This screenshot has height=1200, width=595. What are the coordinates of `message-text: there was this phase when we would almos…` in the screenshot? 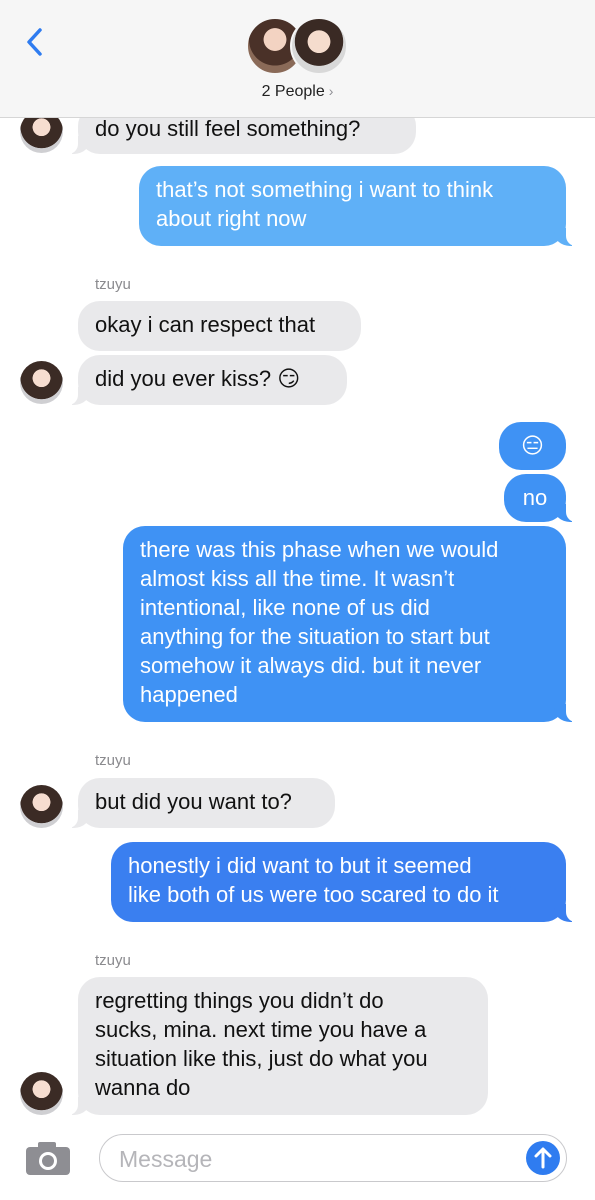 It's located at (319, 622).